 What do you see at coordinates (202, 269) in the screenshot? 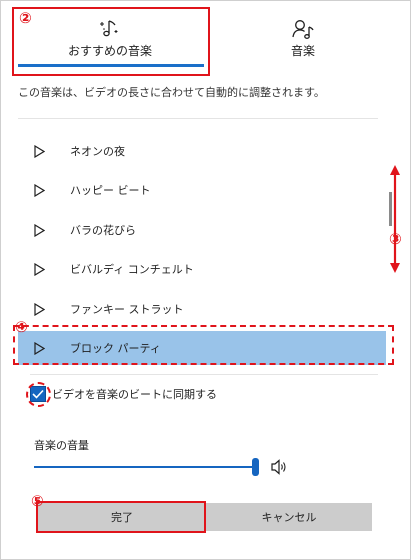
I see `track-item-vivaldi: ビバルディ コンチェルト` at bounding box center [202, 269].